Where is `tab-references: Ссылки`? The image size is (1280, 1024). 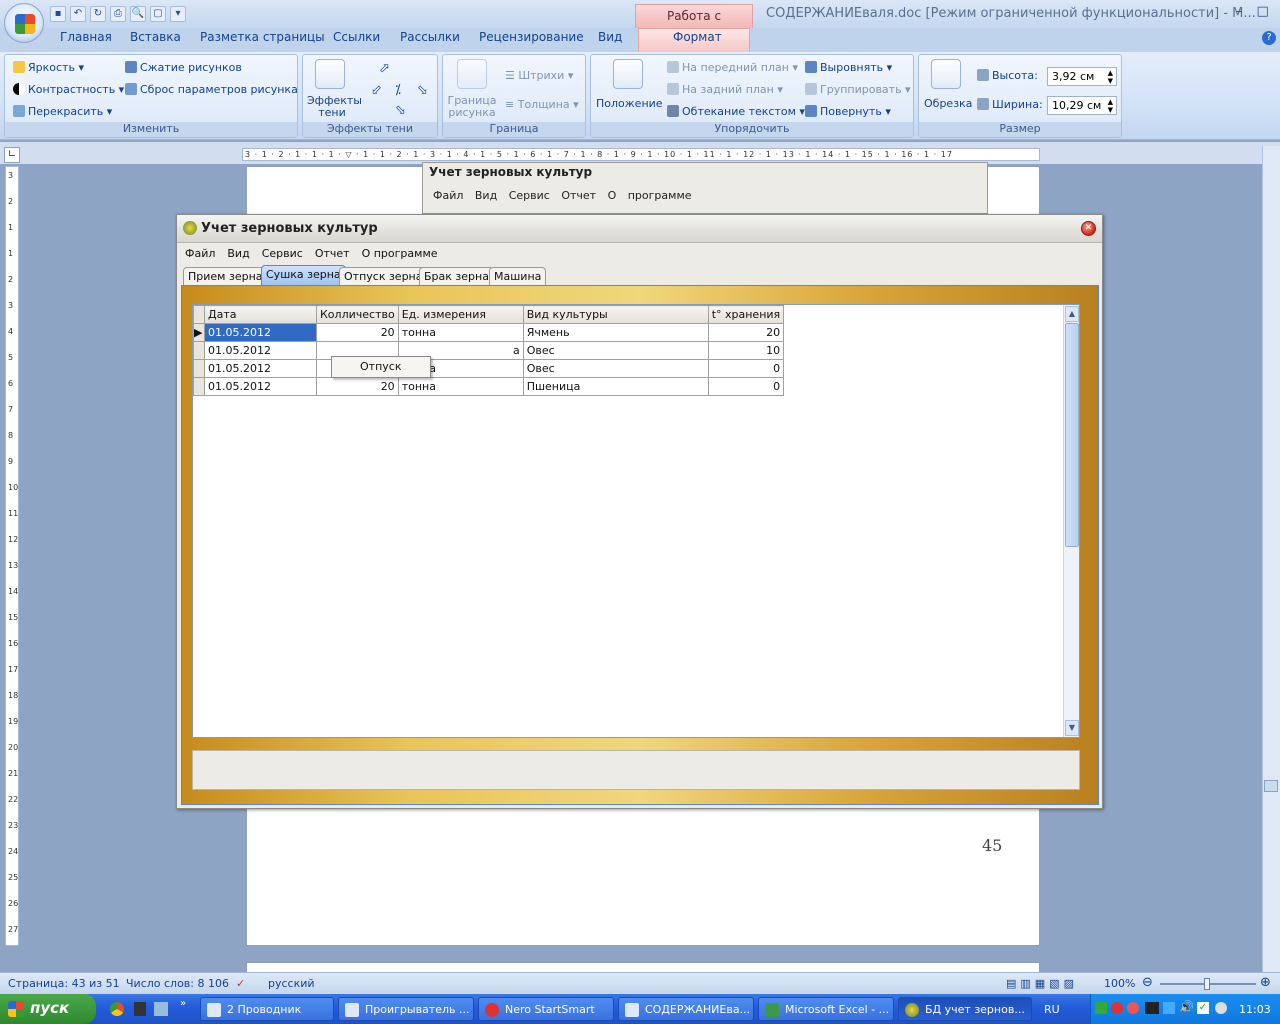
tab-references: Ссылки is located at coordinates (356, 37).